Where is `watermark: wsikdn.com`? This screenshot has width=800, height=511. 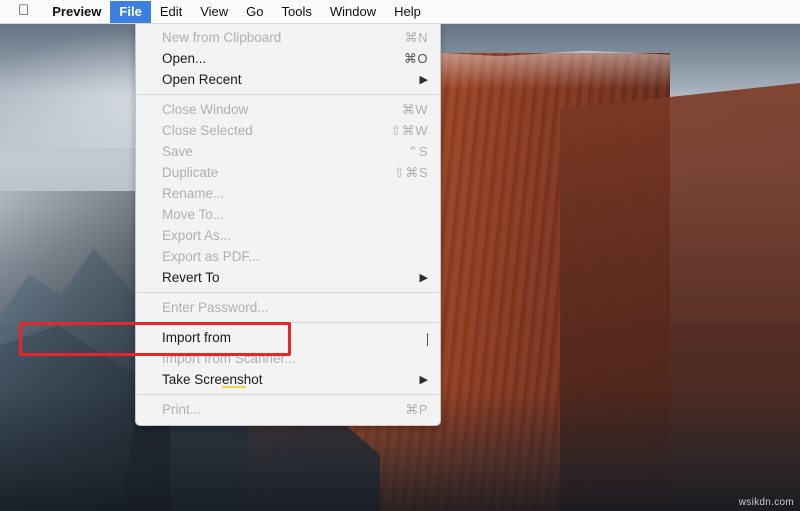 watermark: wsikdn.com is located at coordinates (766, 502).